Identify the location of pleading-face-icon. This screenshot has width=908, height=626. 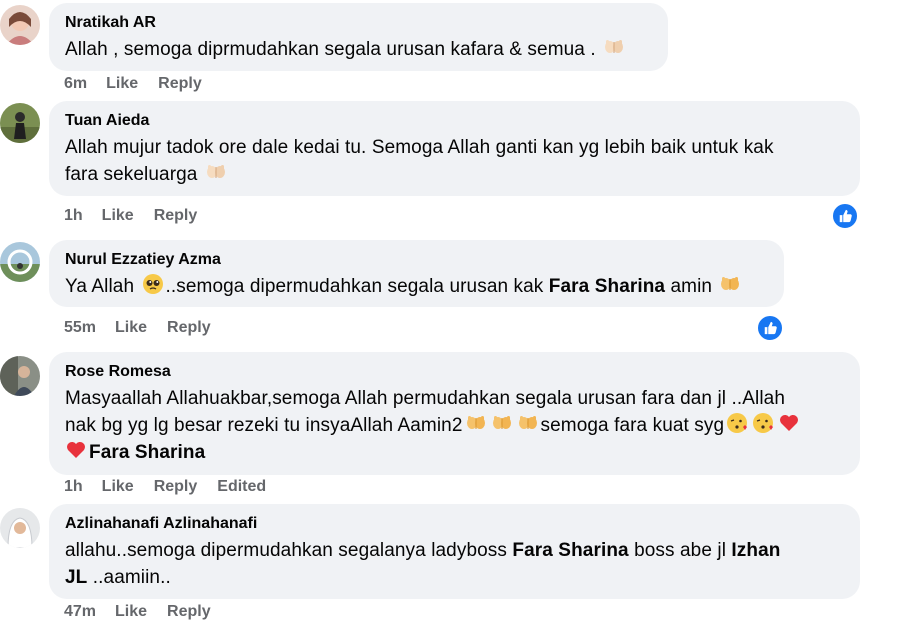
(152, 284).